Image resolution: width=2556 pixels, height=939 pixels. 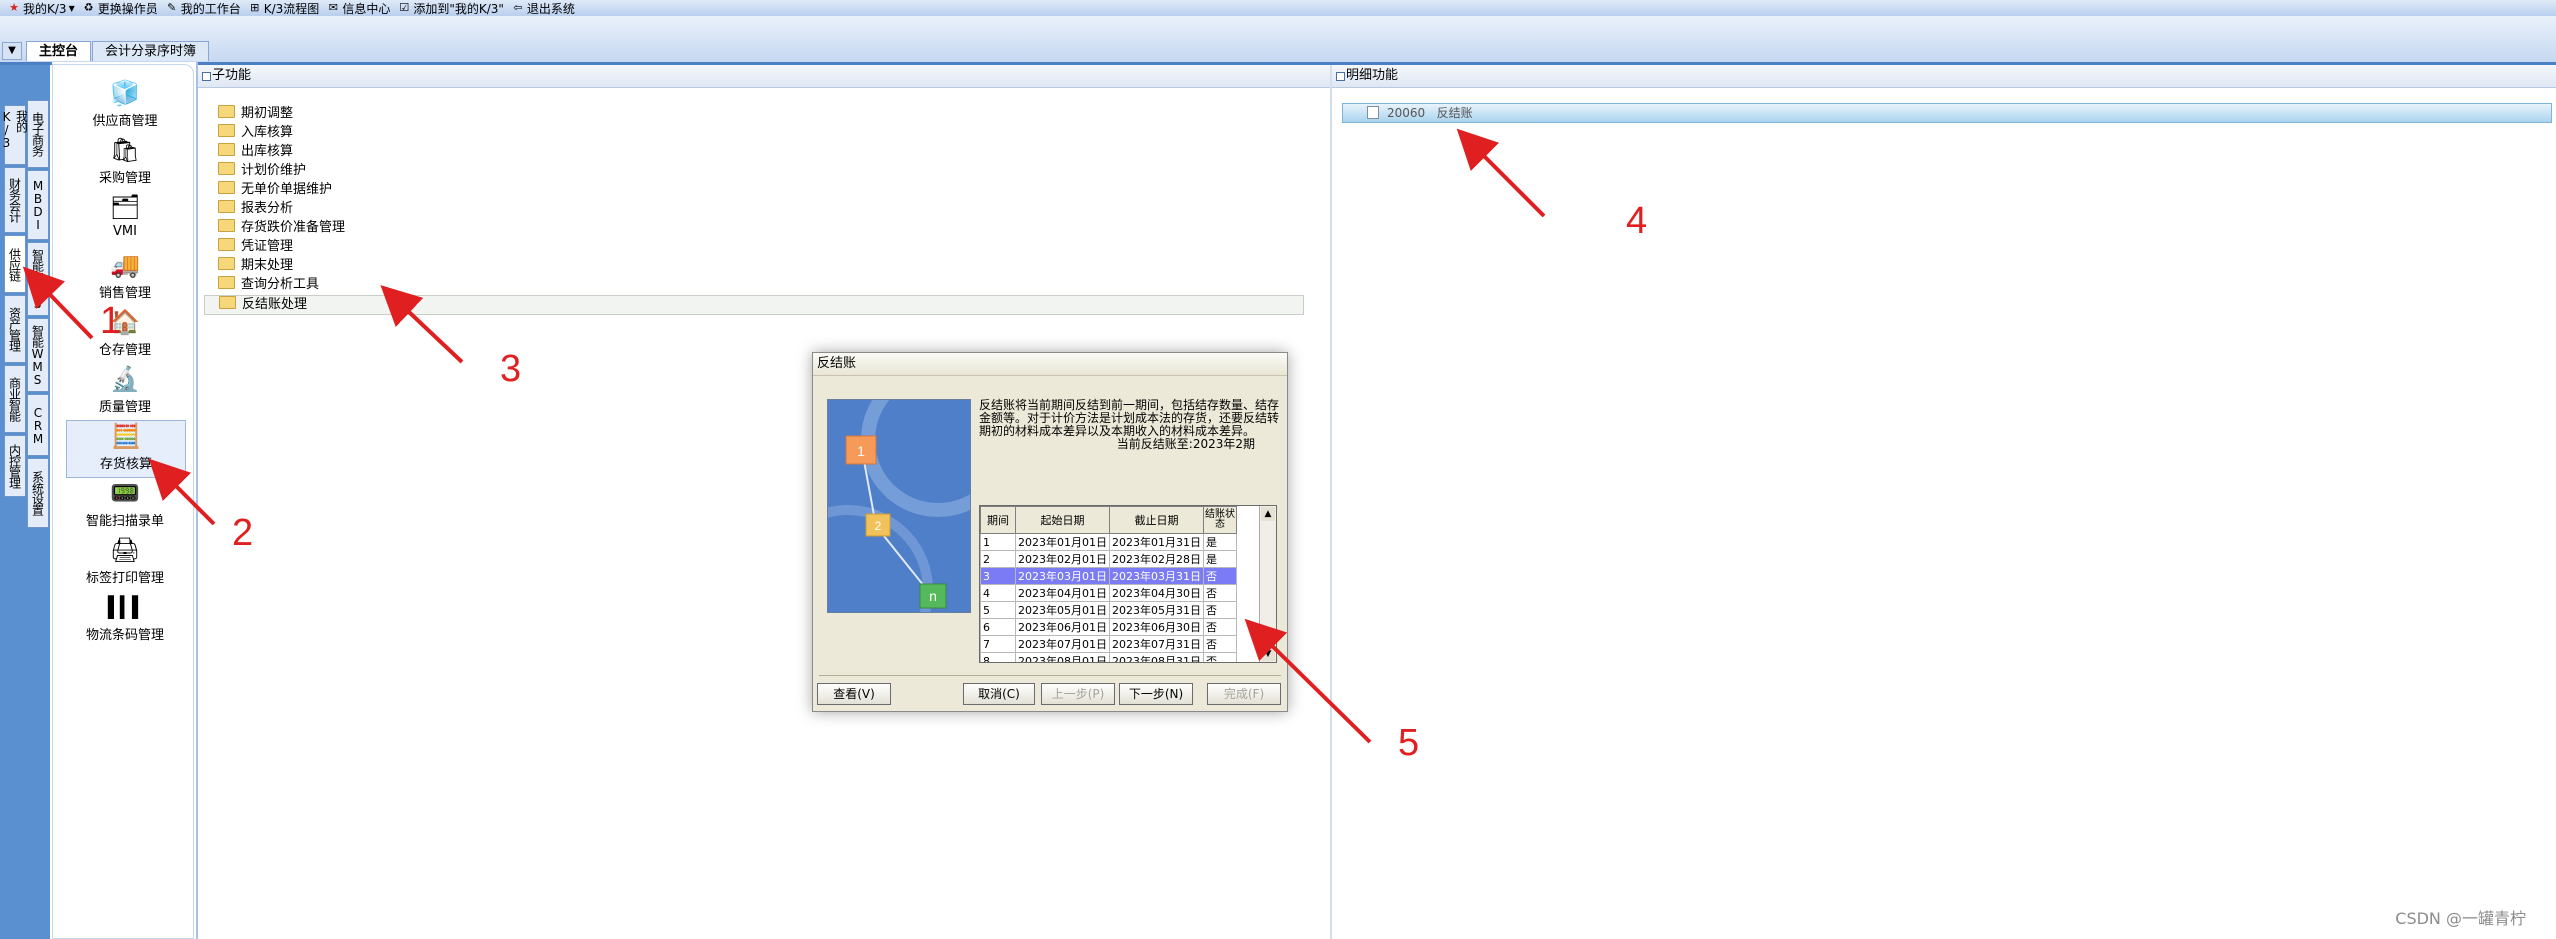 What do you see at coordinates (1244, 694) in the screenshot?
I see `finish-button: 完成(F)` at bounding box center [1244, 694].